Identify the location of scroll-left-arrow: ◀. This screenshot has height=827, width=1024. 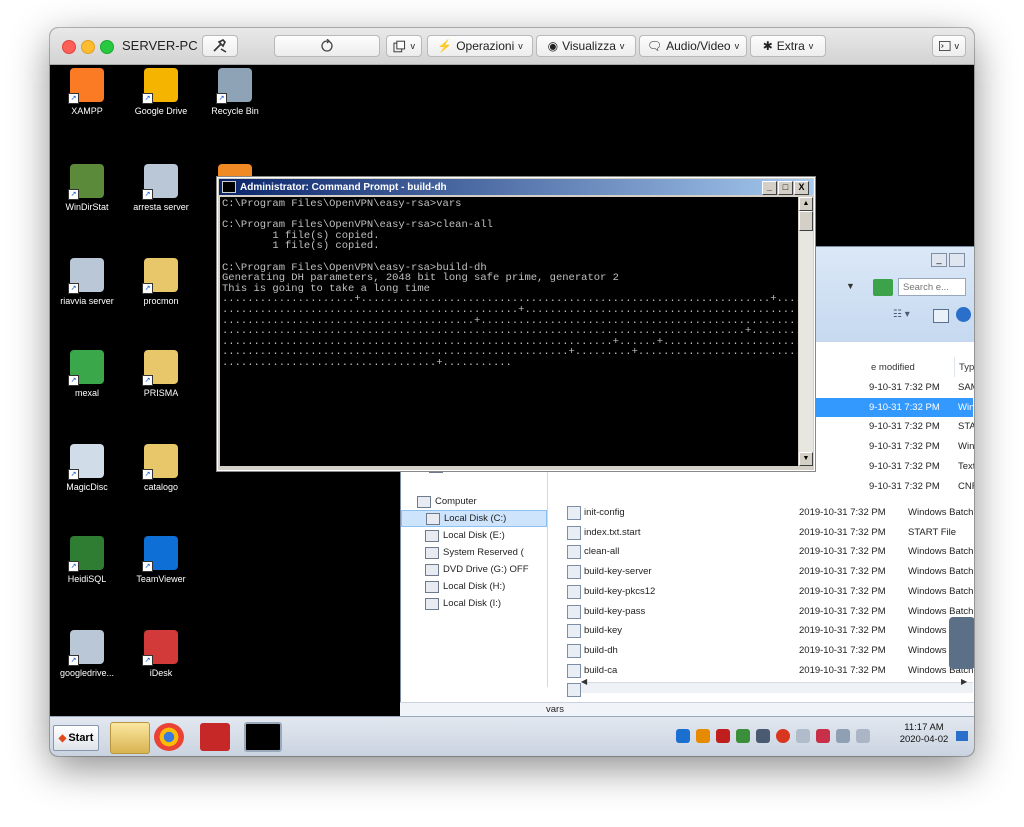
(585, 682).